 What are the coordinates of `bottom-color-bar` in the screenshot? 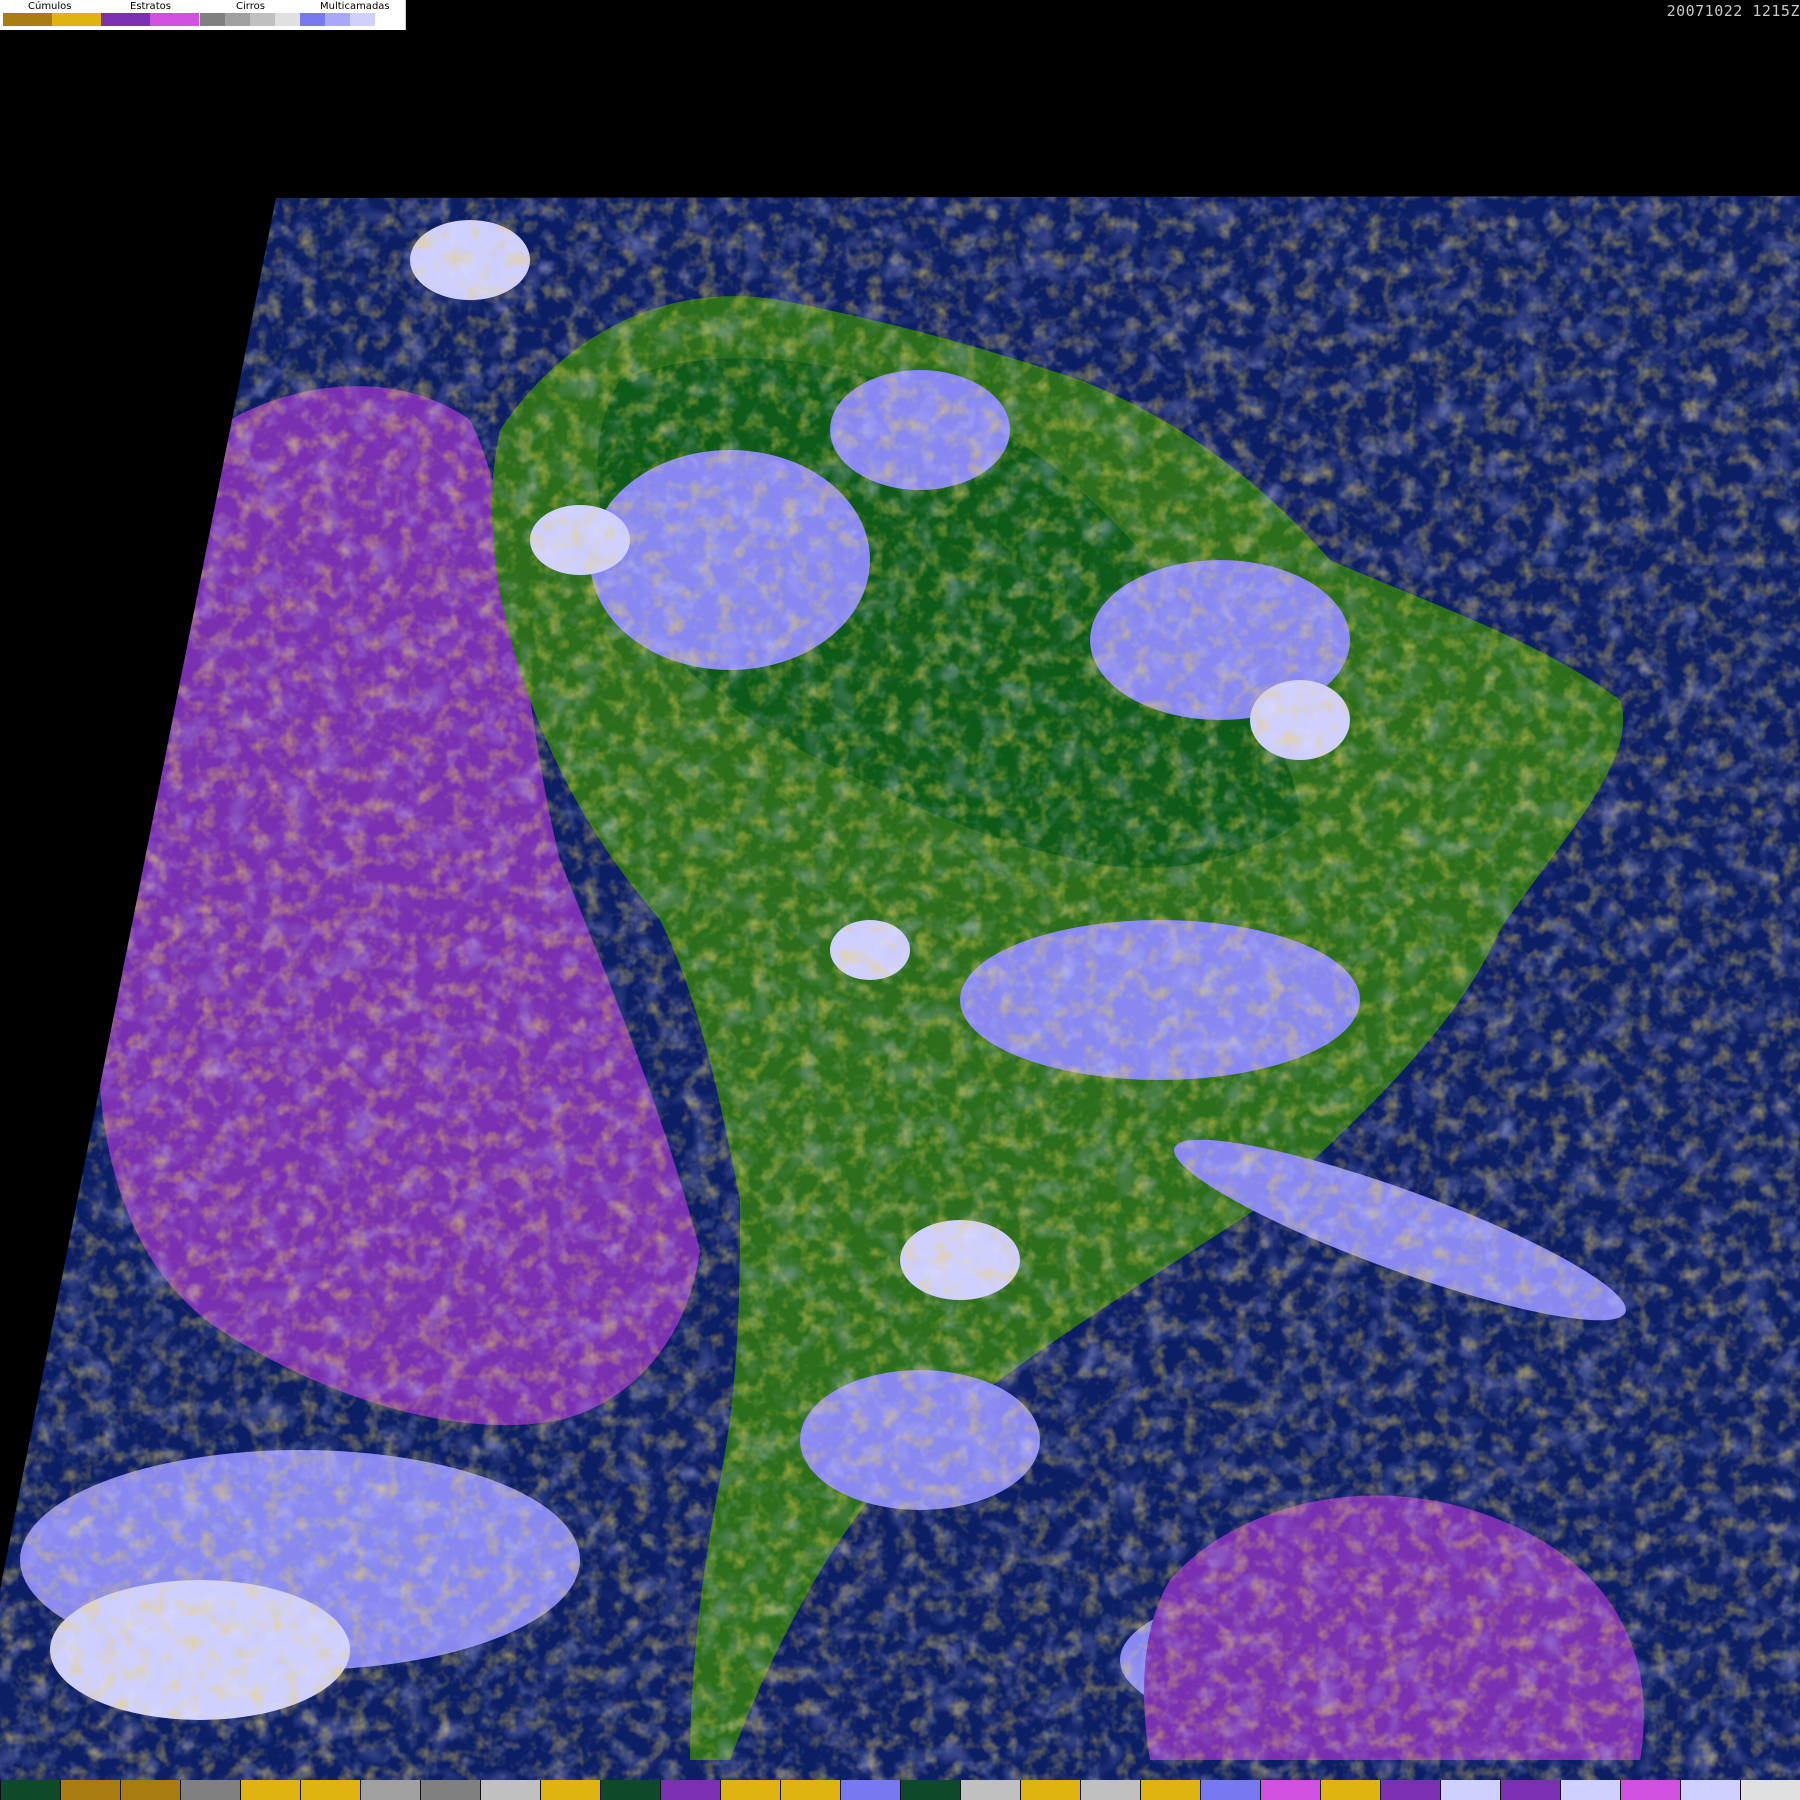 It's located at (900, 1790).